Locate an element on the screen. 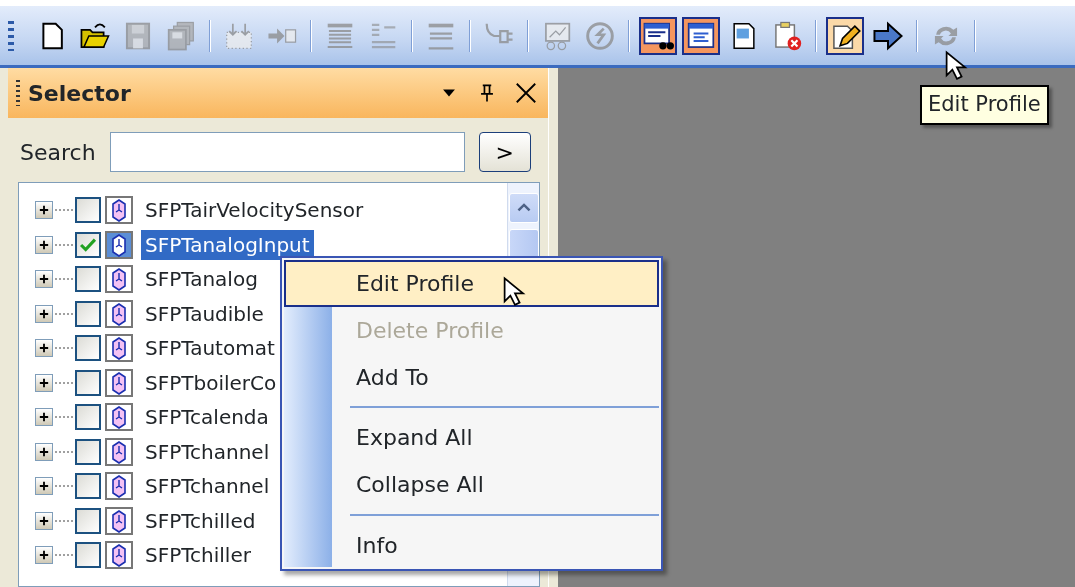 Image resolution: width=1075 pixels, height=587 pixels. panel-title: Selector is located at coordinates (80, 93).